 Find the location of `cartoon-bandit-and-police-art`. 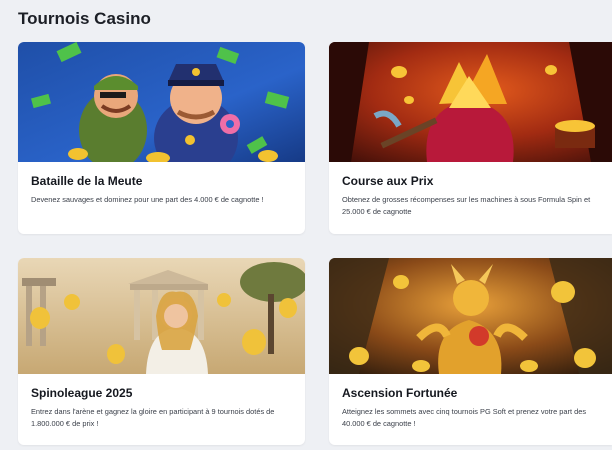

cartoon-bandit-and-police-art is located at coordinates (161, 102).